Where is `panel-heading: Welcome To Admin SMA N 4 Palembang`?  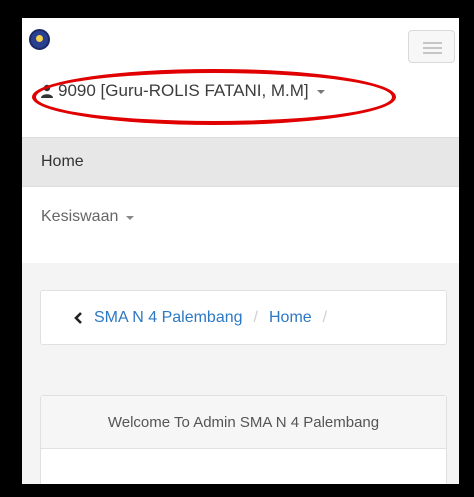 panel-heading: Welcome To Admin SMA N 4 Palembang is located at coordinates (243, 422).